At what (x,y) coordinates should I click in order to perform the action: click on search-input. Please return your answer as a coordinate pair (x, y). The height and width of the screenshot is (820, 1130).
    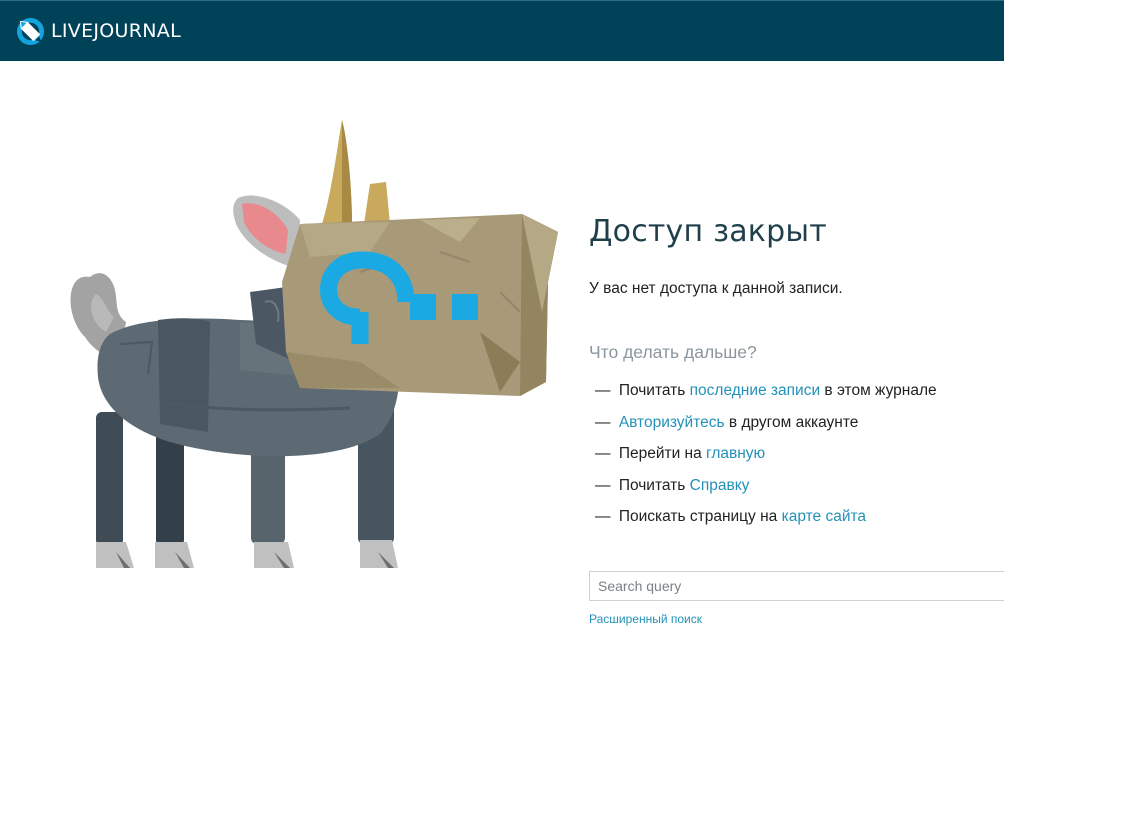
    Looking at the image, I should click on (796, 586).